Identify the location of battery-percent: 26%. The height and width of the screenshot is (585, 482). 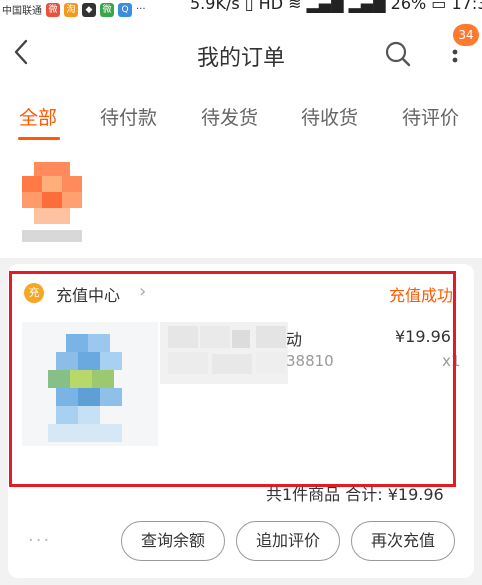
(408, 6).